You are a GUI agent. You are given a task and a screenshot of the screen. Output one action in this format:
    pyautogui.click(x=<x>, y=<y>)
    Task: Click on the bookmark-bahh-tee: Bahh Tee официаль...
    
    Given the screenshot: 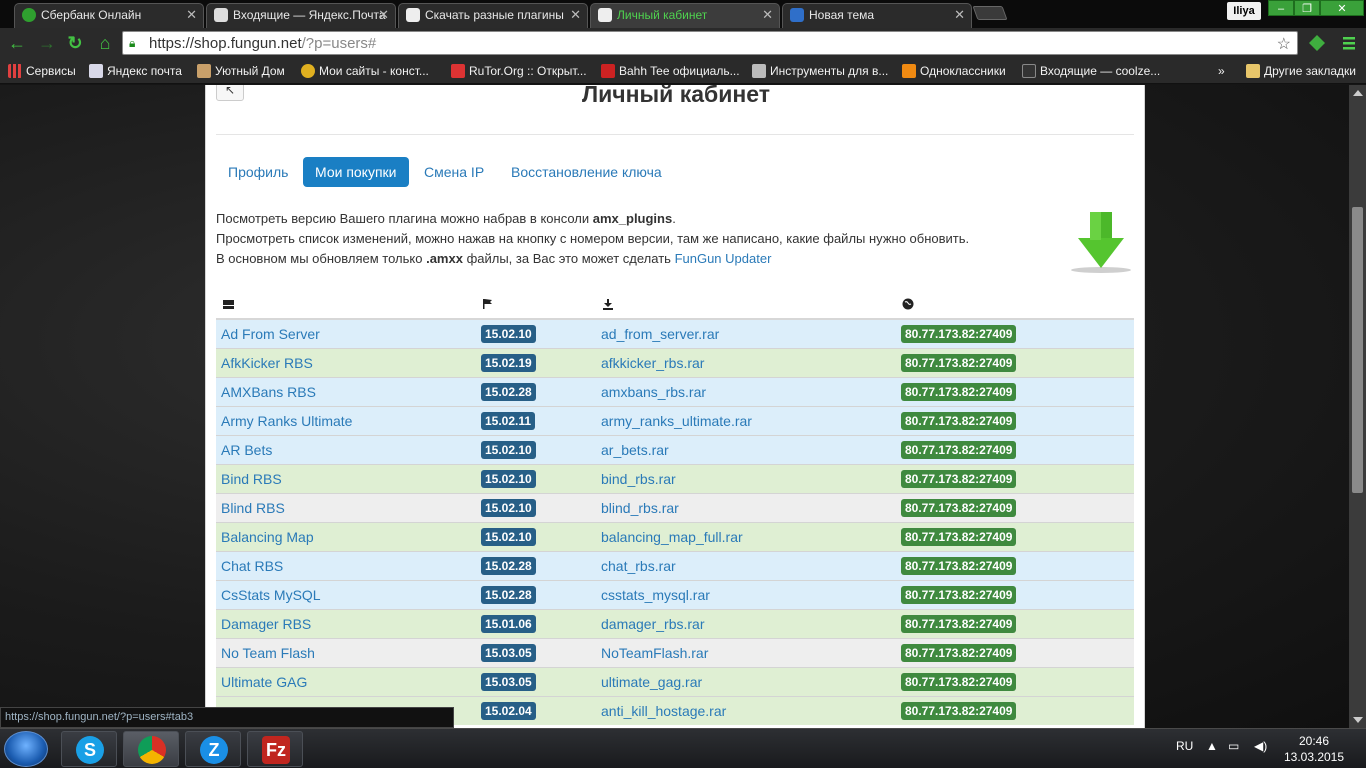 What is the action you would take?
    pyautogui.click(x=670, y=71)
    